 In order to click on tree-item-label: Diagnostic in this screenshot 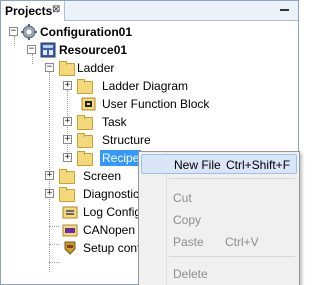, I will do `click(111, 194)`.